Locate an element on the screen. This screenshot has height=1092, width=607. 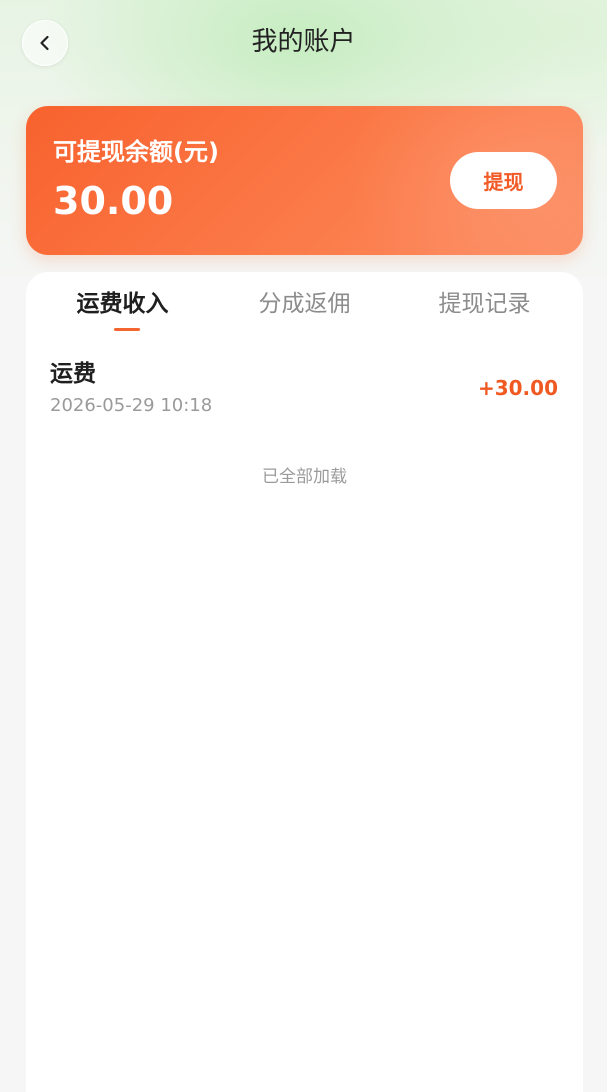
withdraw-button: 提现 is located at coordinates (503, 180).